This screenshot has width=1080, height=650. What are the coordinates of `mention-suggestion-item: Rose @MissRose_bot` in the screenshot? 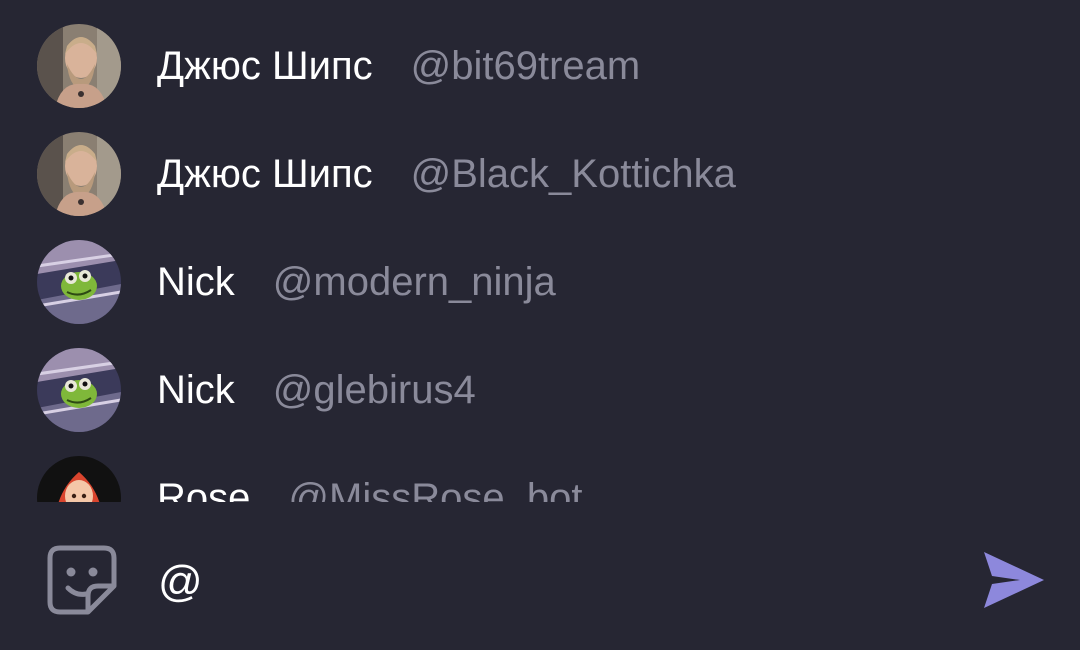 It's located at (540, 473).